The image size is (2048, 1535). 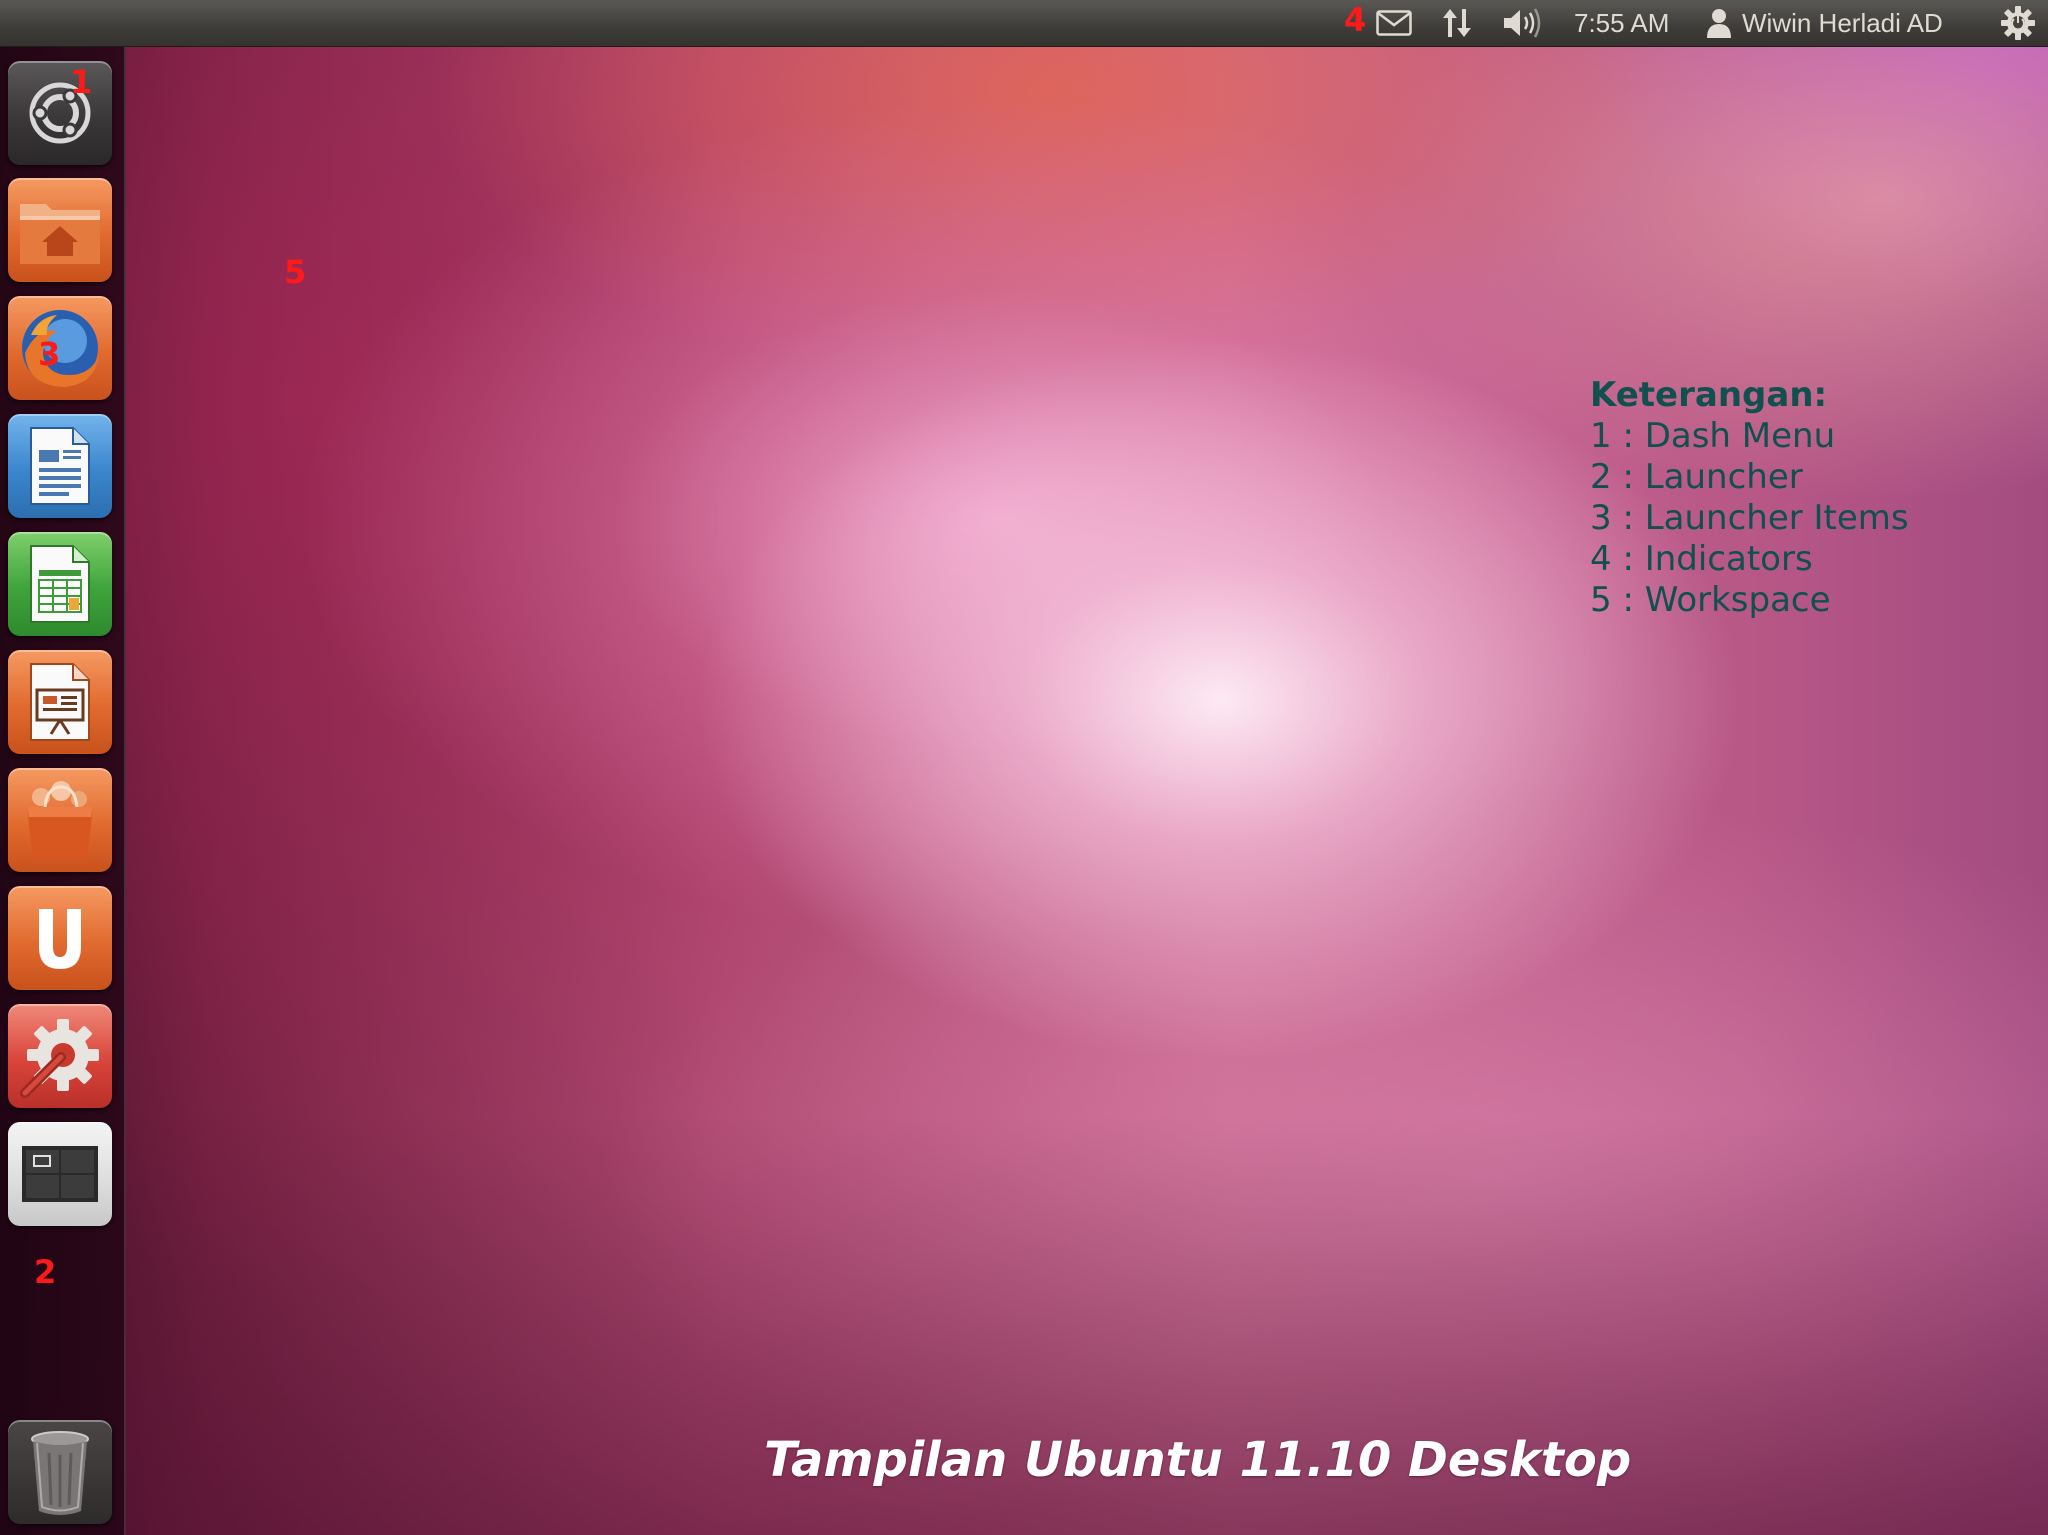 I want to click on settings-wrench-icon, so click(x=59, y=1058).